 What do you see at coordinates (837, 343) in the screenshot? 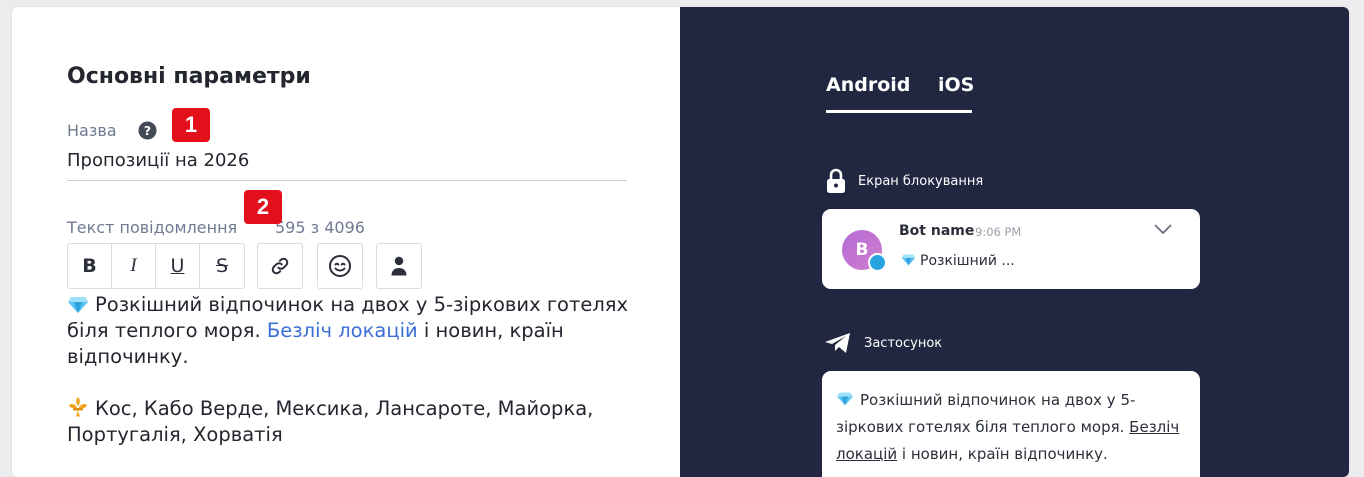
I see `telegram-icon` at bounding box center [837, 343].